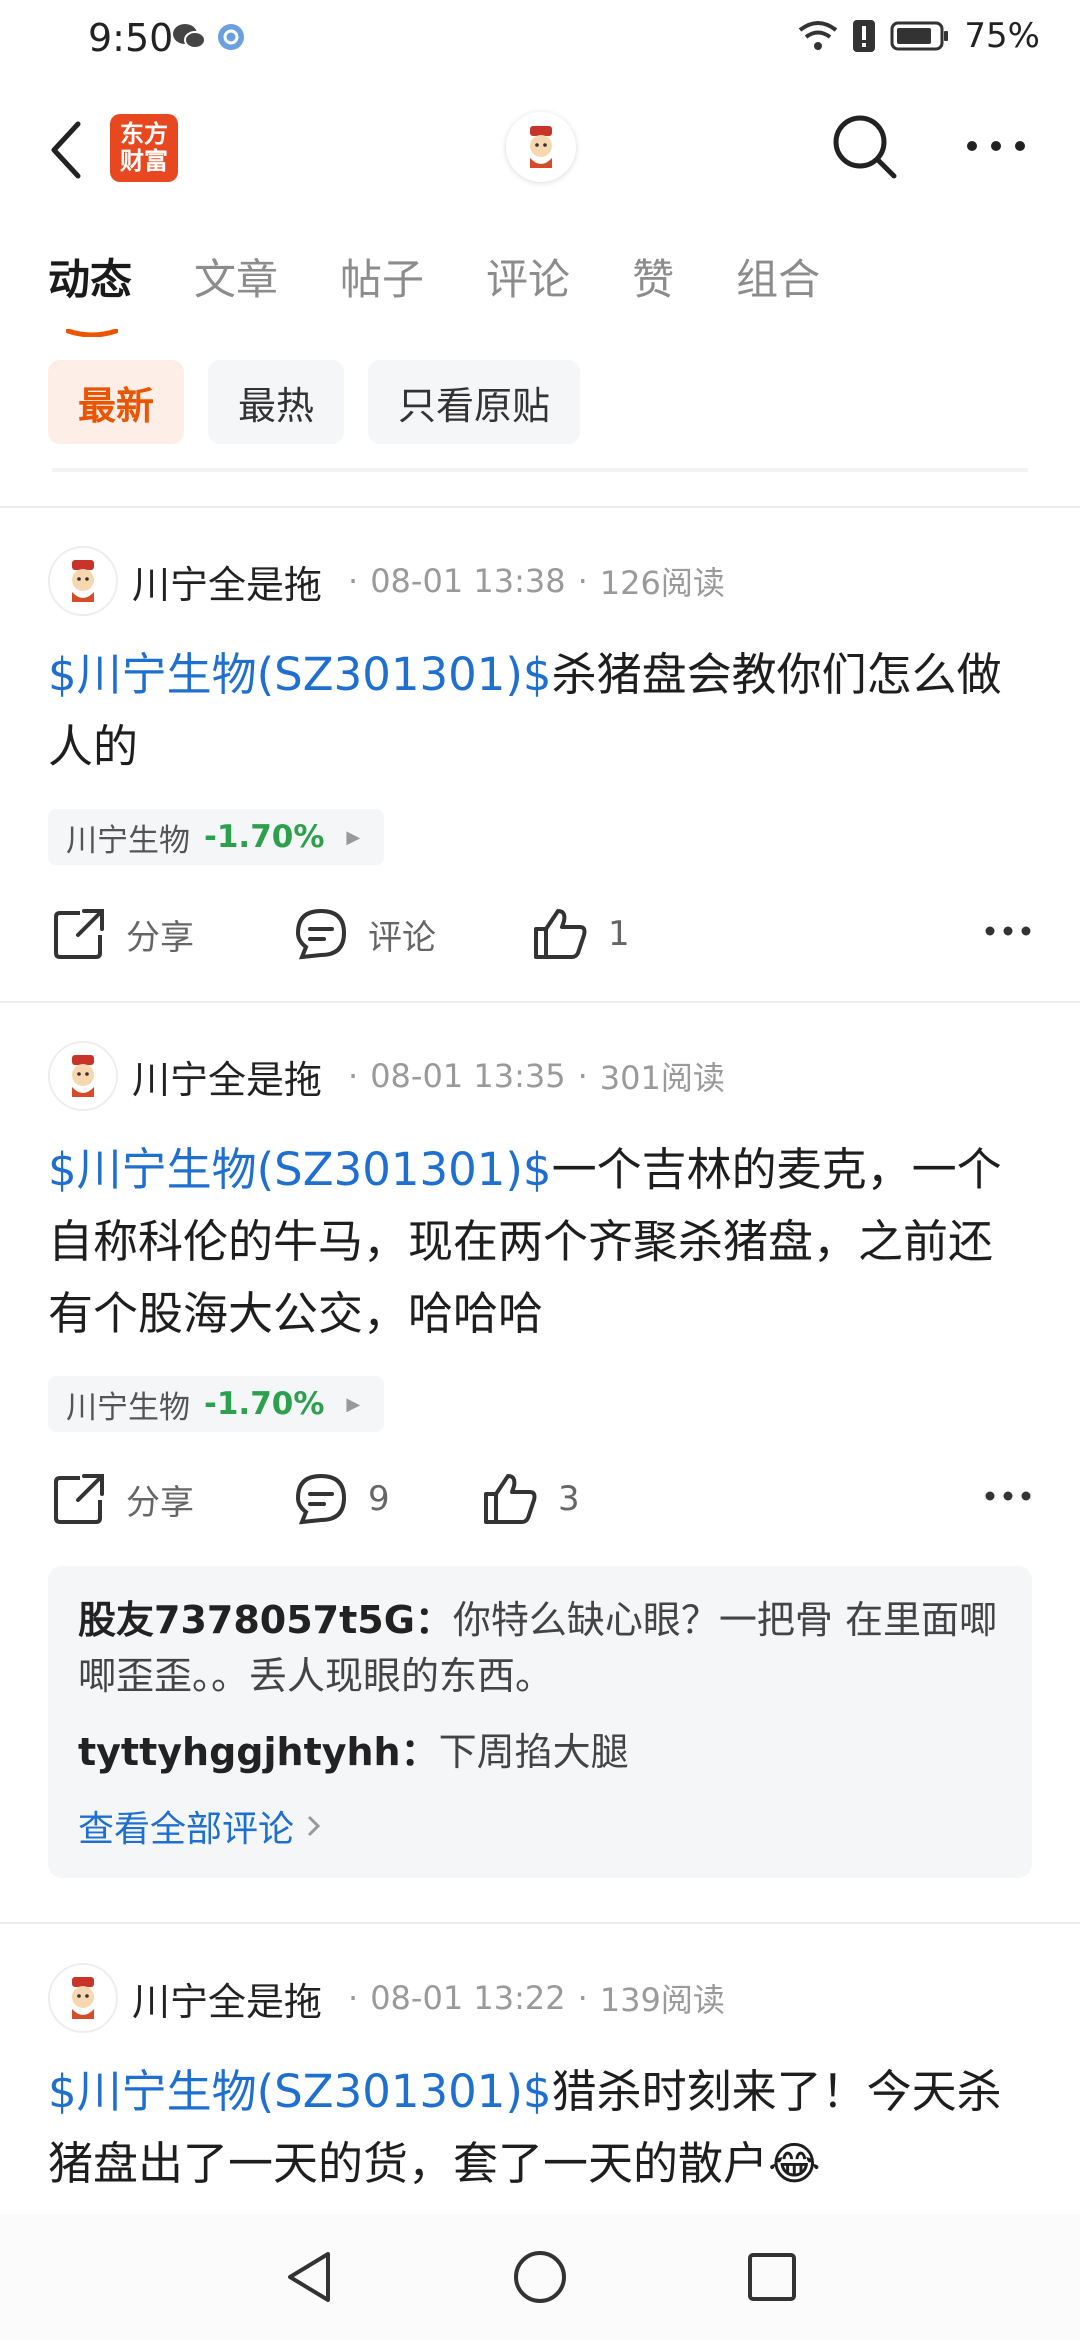 This screenshot has width=1080, height=2340. What do you see at coordinates (864, 36) in the screenshot?
I see `sim-alert-icon` at bounding box center [864, 36].